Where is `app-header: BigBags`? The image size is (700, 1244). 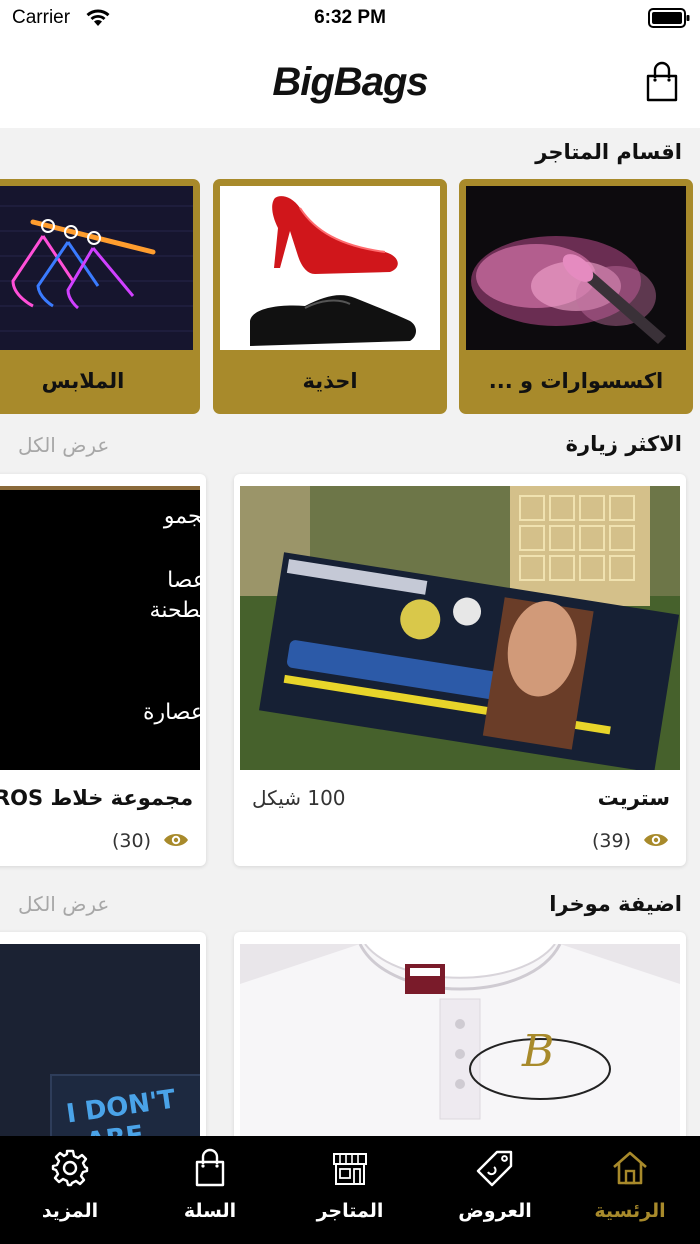 app-header: BigBags is located at coordinates (350, 82).